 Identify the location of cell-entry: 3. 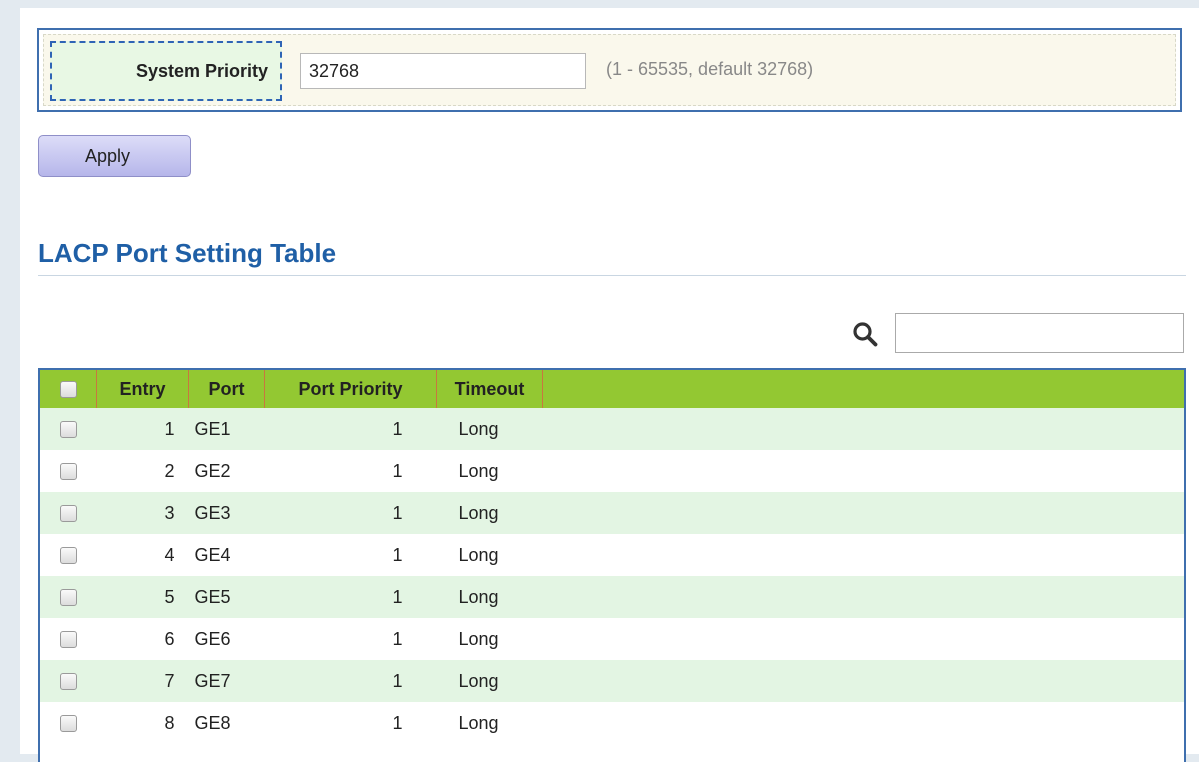
(169, 512).